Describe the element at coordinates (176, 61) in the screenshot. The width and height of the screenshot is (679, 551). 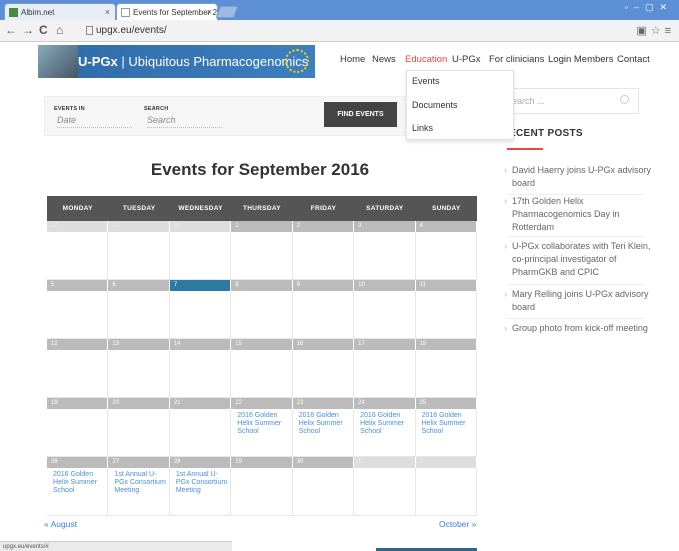
I see `site-logo: U-PGx | Ubiquitous Pharmacogenomics` at that location.